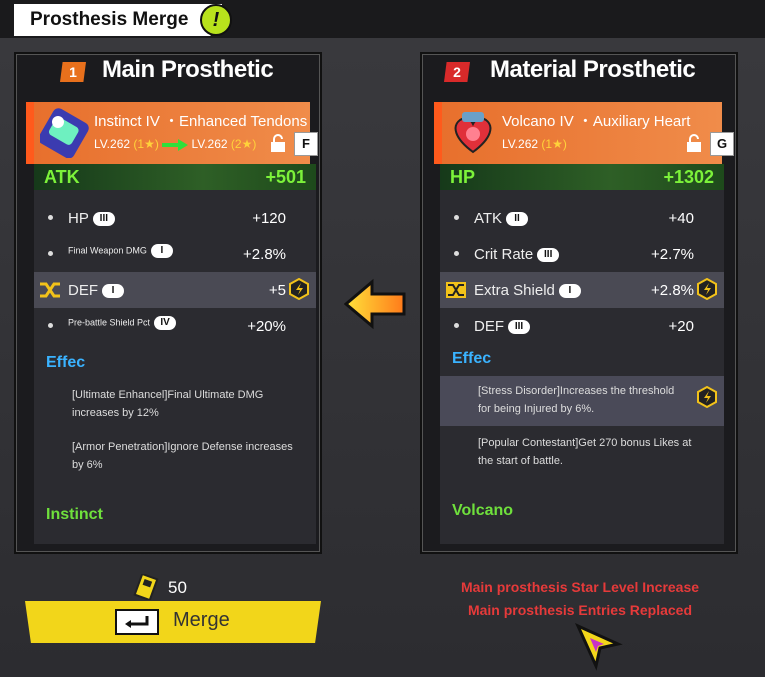  I want to click on item-name: Instinct IV ・Enhanced Tendons, so click(201, 121).